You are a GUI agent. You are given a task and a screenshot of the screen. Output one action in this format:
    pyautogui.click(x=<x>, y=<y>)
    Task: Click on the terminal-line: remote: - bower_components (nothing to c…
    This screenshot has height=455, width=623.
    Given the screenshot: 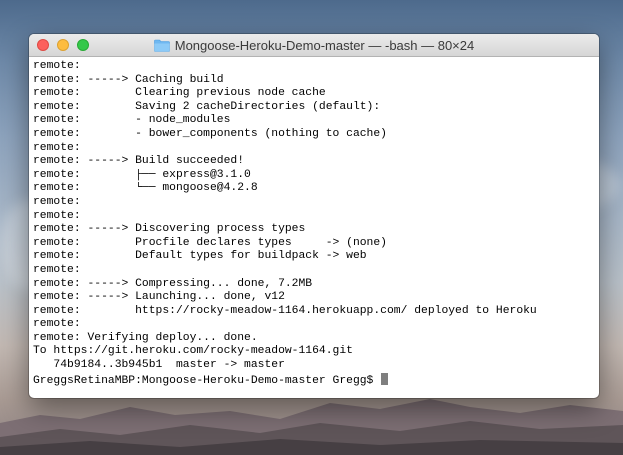 What is the action you would take?
    pyautogui.click(x=210, y=133)
    